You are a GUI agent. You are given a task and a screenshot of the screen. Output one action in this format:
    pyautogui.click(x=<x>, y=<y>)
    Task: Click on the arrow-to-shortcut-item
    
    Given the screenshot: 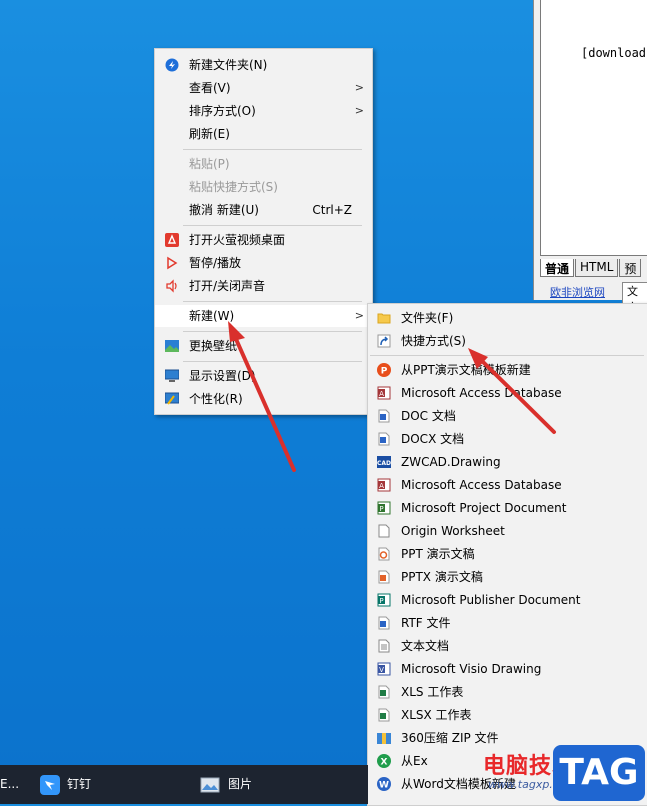 What is the action you would take?
    pyautogui.click(x=512, y=391)
    